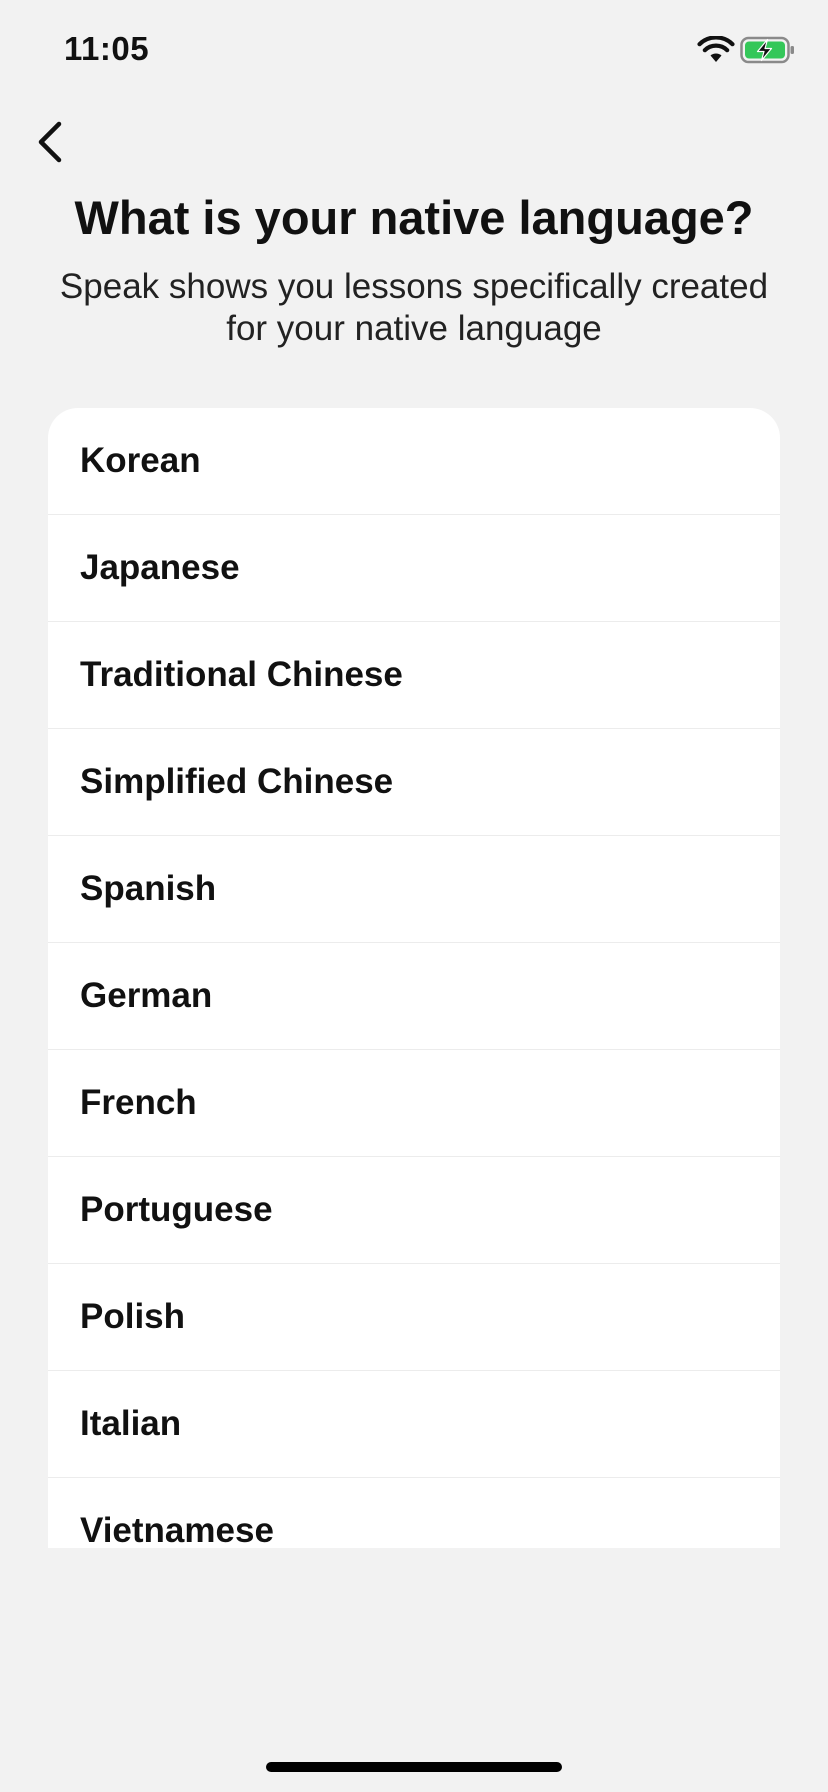 The image size is (828, 1792). Describe the element at coordinates (140, 460) in the screenshot. I see `language-option-label: Korean` at that location.